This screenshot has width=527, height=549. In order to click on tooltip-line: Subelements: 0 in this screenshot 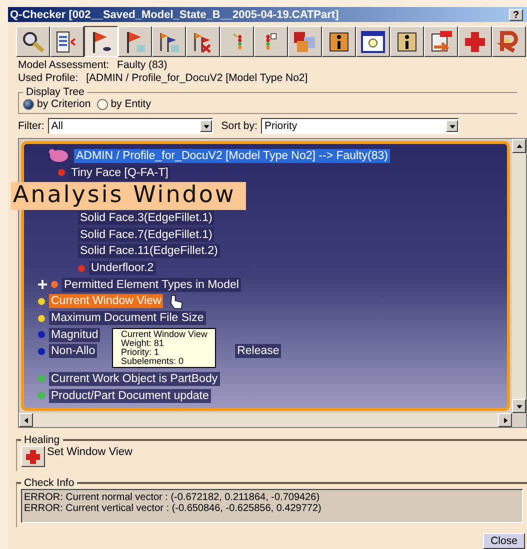, I will do `click(153, 361)`.